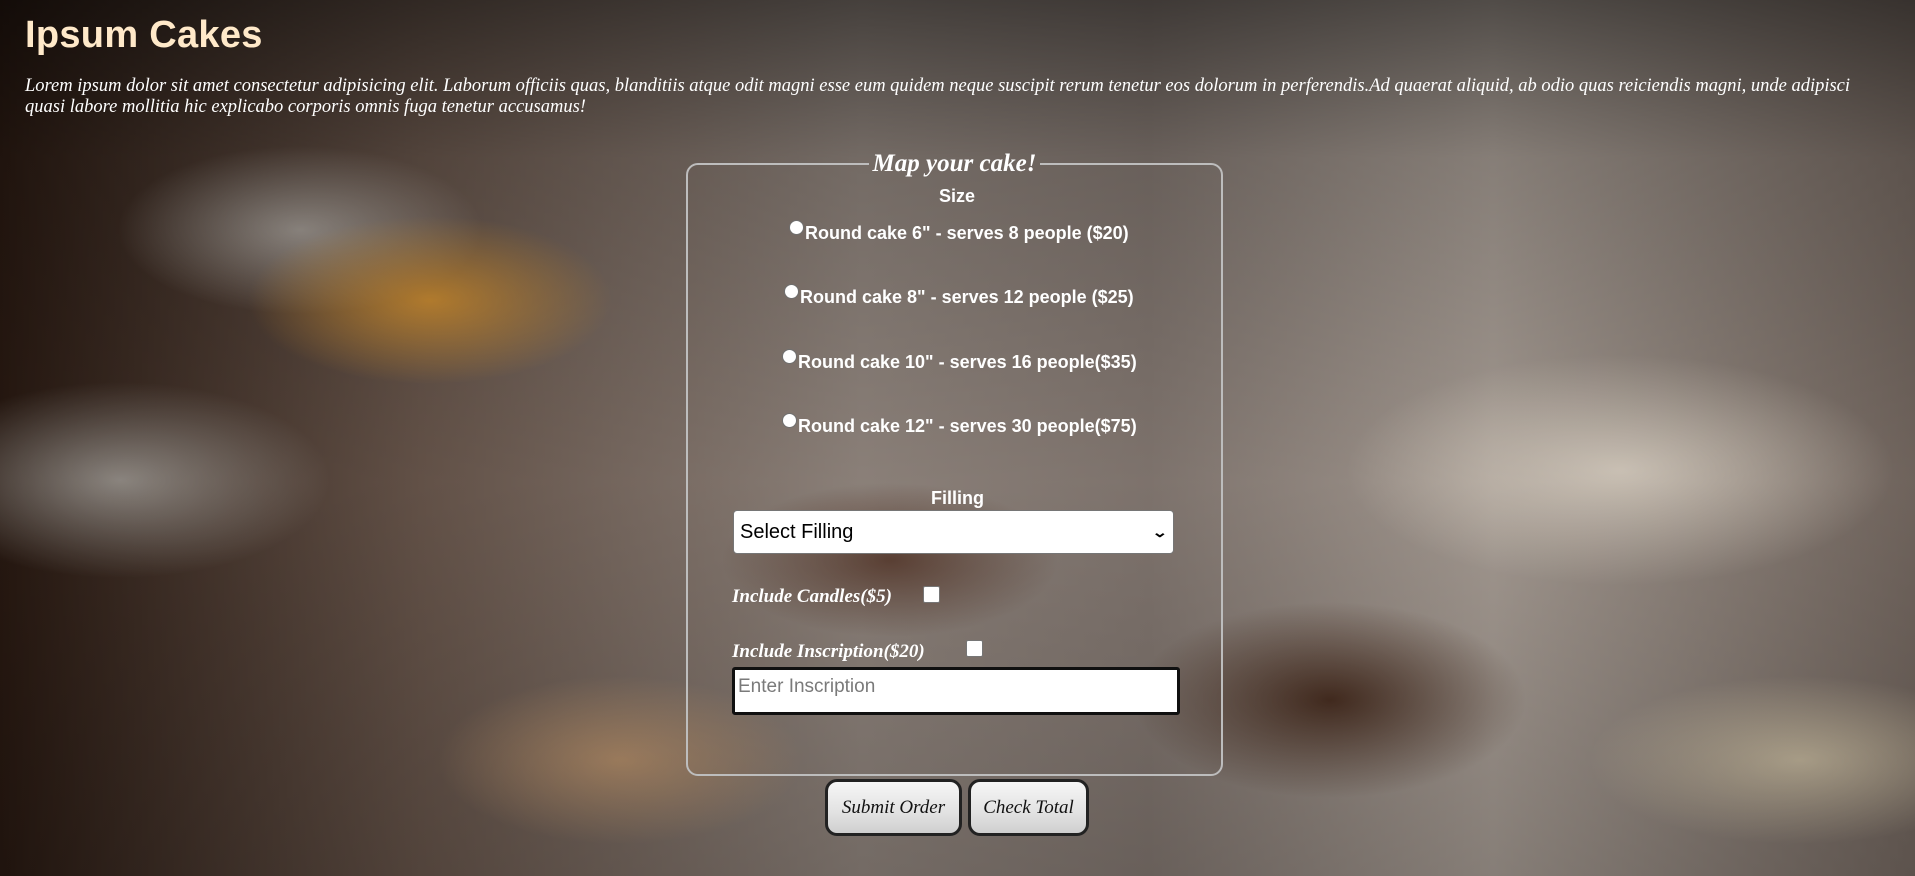 The height and width of the screenshot is (876, 1915). I want to click on size-option-label: Round cake 6" - serves 8 people ($20), so click(967, 233).